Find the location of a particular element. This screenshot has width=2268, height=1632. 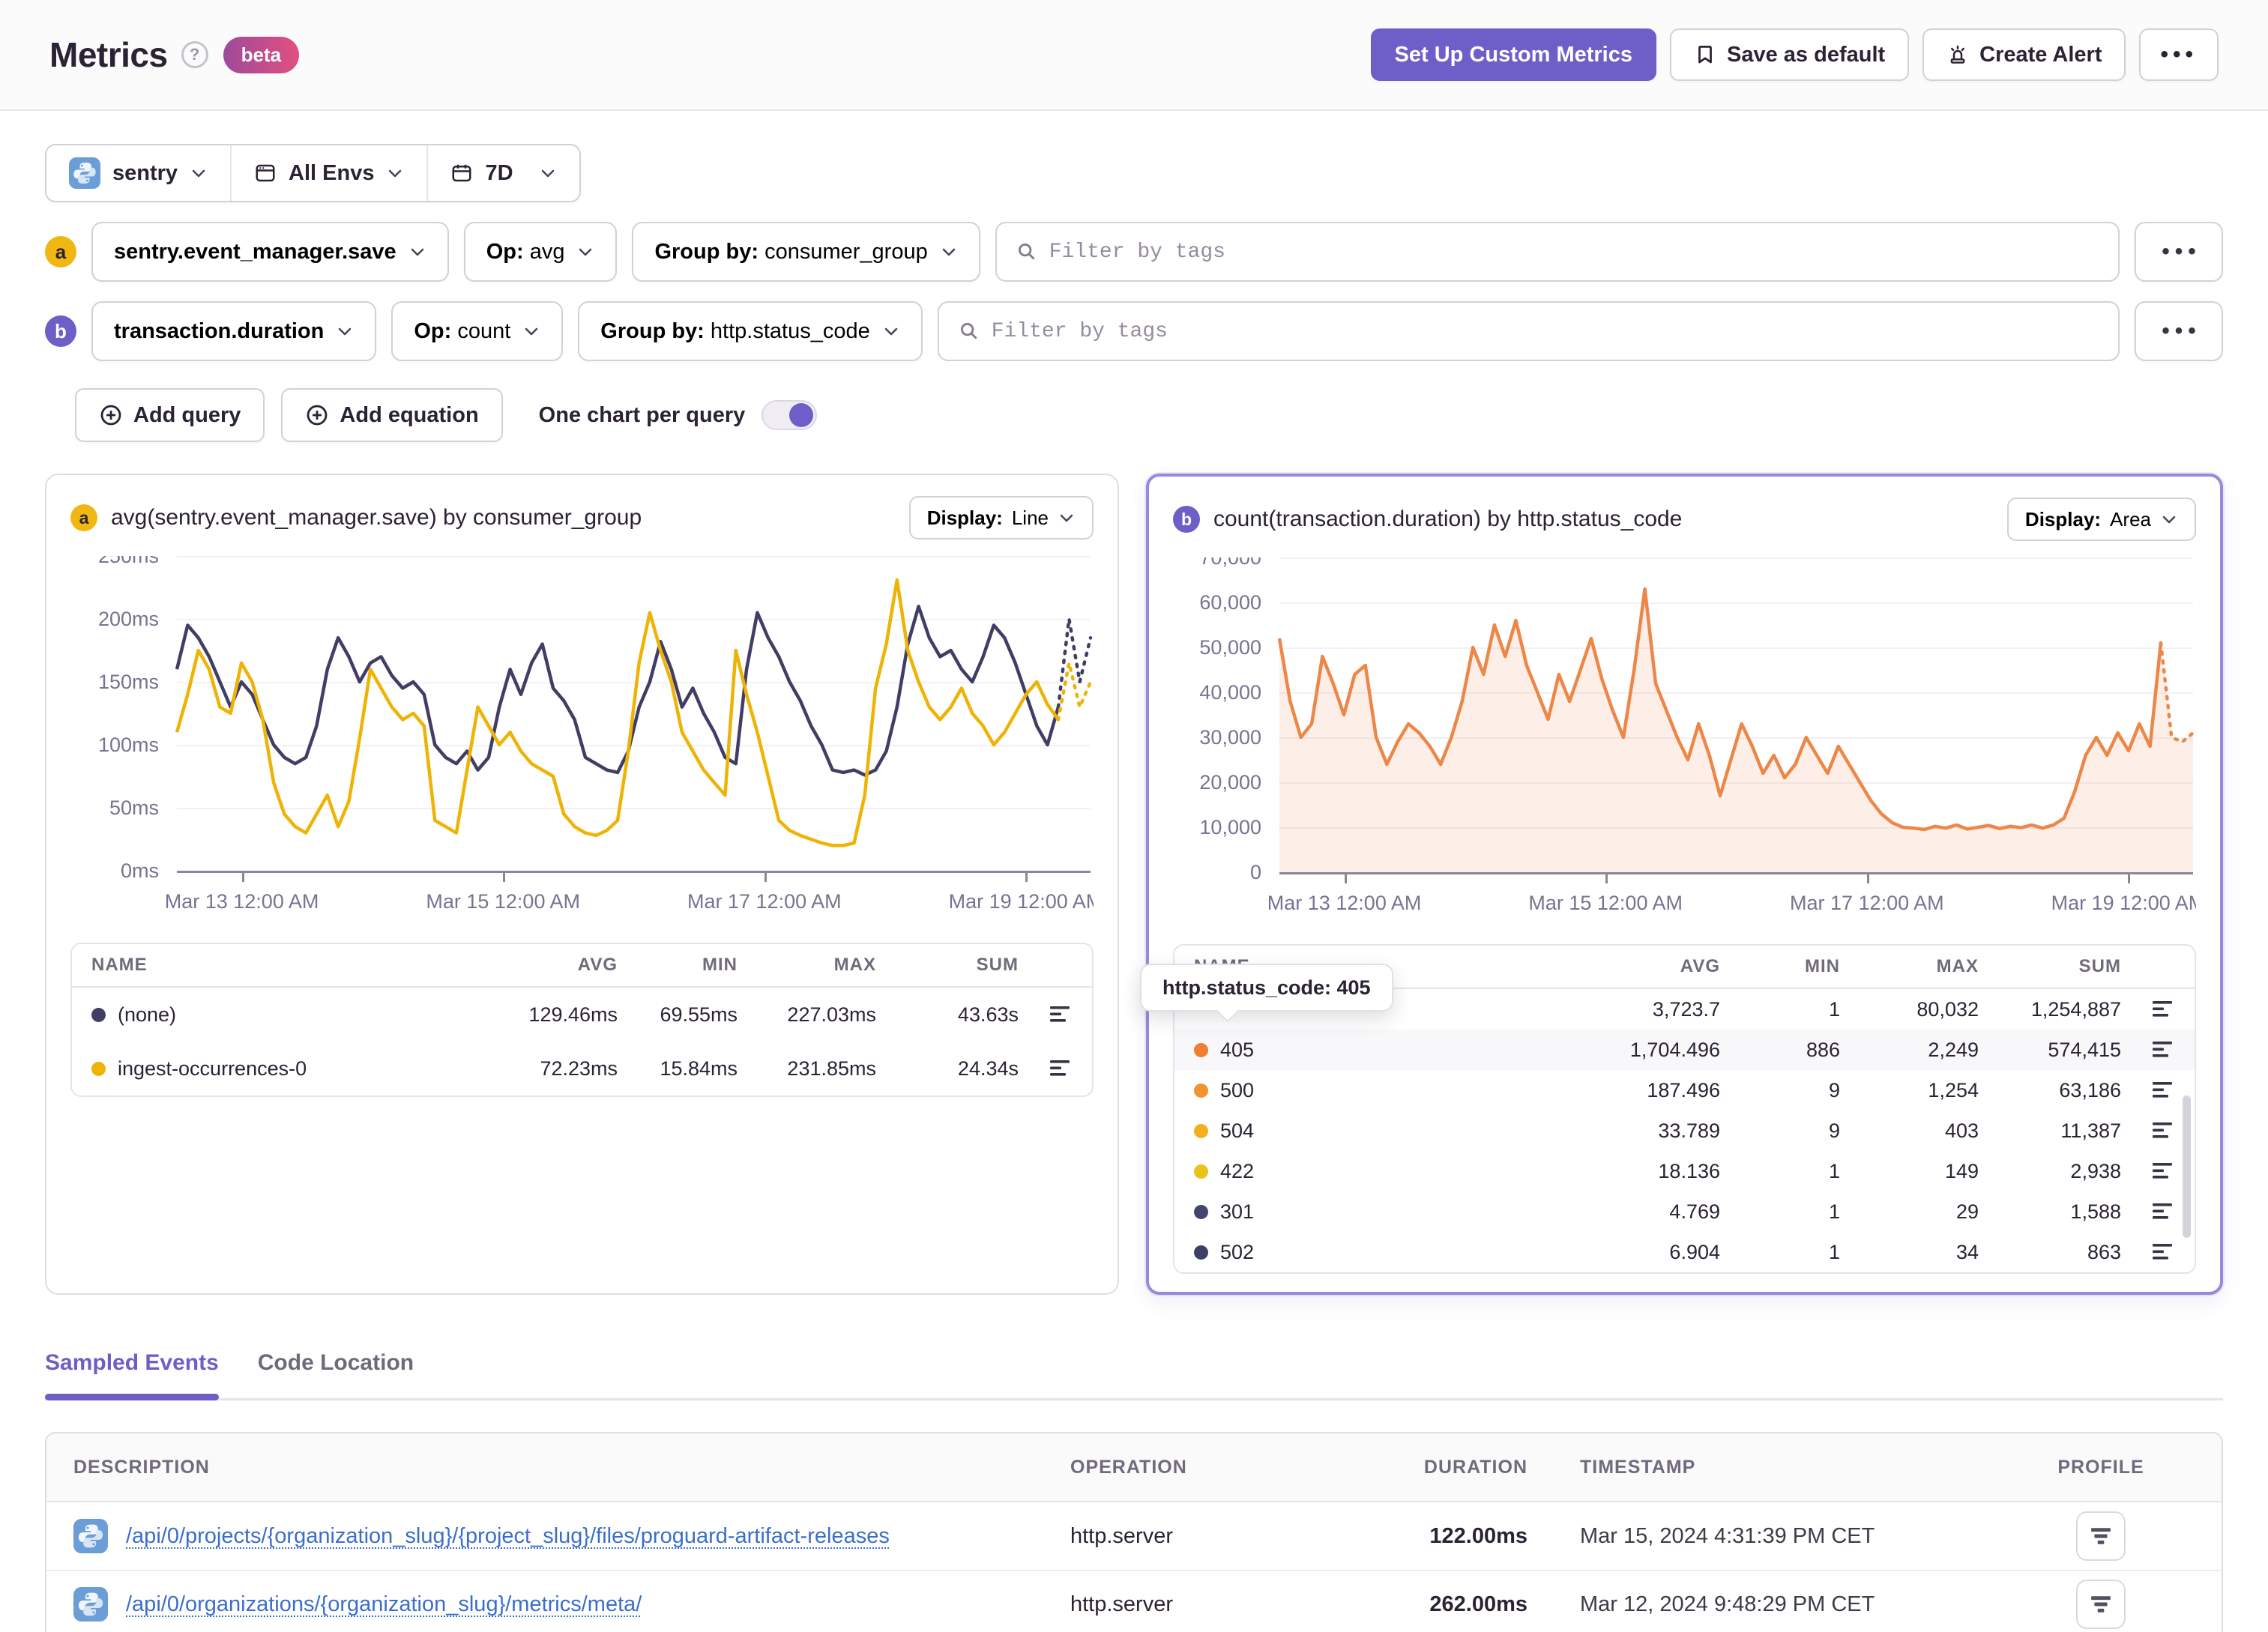

set-up-custom-metrics-button: Set Up Custom Metrics is located at coordinates (1513, 54).